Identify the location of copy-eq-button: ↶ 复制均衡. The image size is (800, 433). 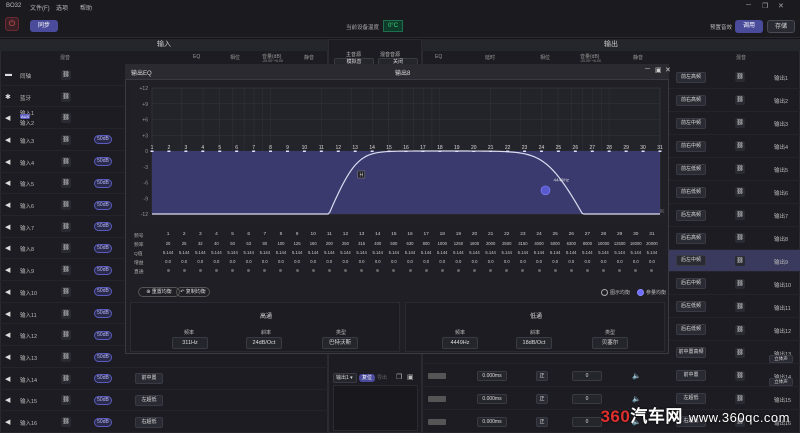
(193, 292).